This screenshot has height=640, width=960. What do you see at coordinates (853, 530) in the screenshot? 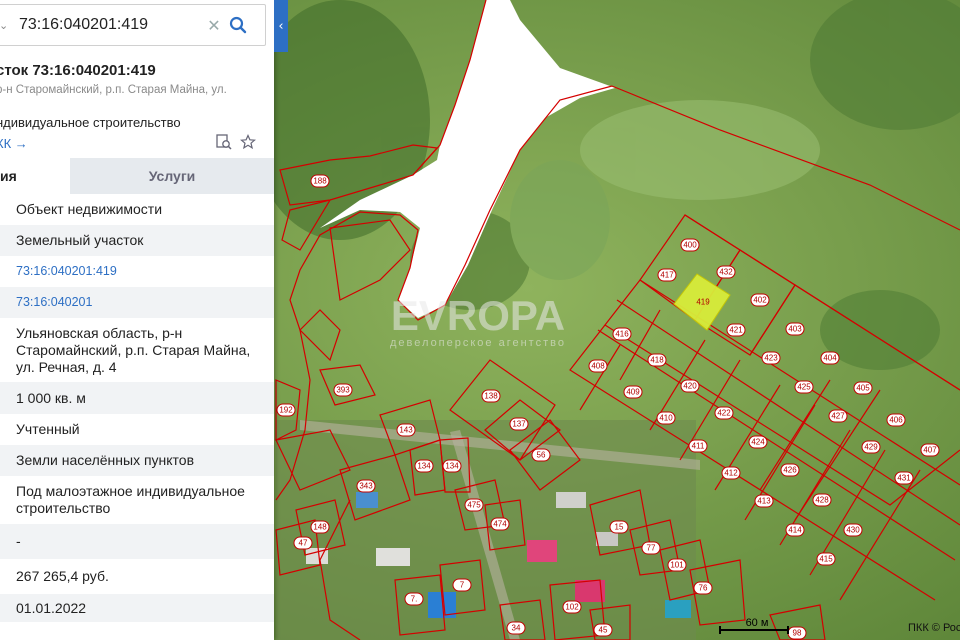
I see `plot-label-430: 430` at bounding box center [853, 530].